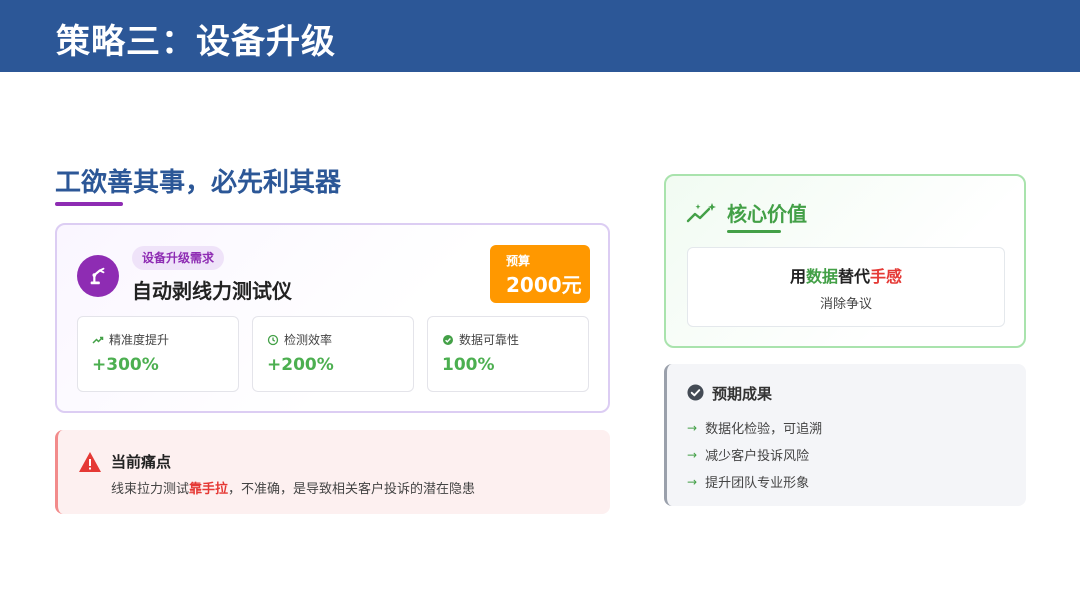 The width and height of the screenshot is (1080, 608). What do you see at coordinates (332, 472) in the screenshot?
I see `pain-point-card: 当前痛点 线束拉力测试靠手拉，不准确，是导致相关客户投诉的潜在隐患` at bounding box center [332, 472].